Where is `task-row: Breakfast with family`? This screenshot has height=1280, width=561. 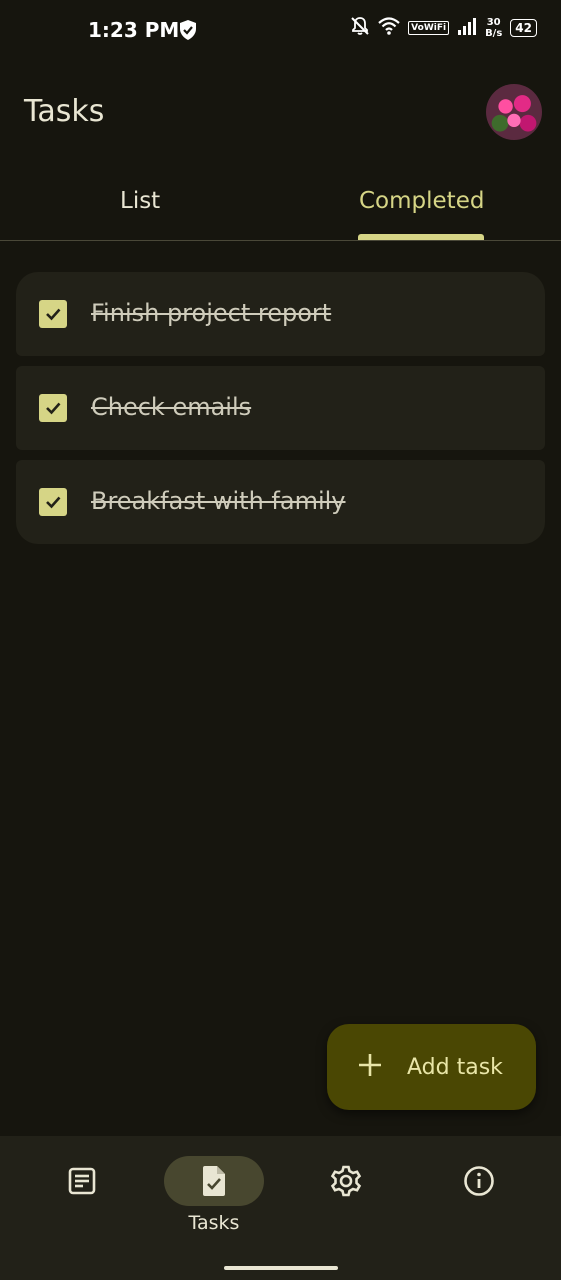 task-row: Breakfast with family is located at coordinates (280, 502).